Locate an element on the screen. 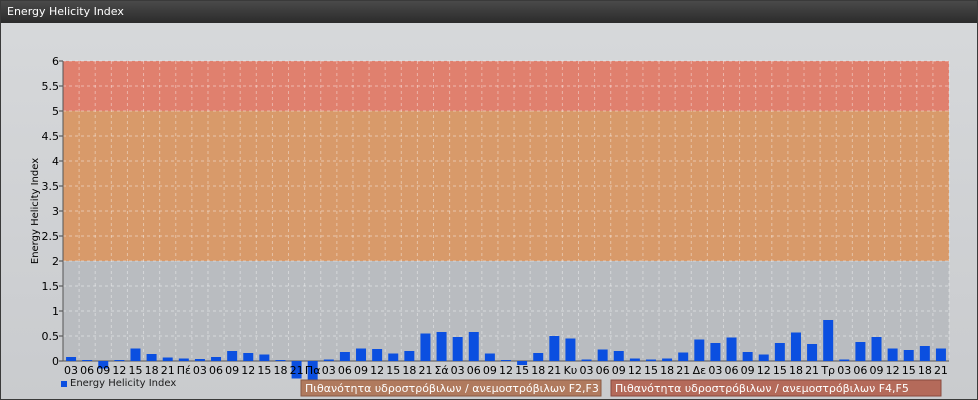  y-tick-label: 5 is located at coordinates (55, 111).